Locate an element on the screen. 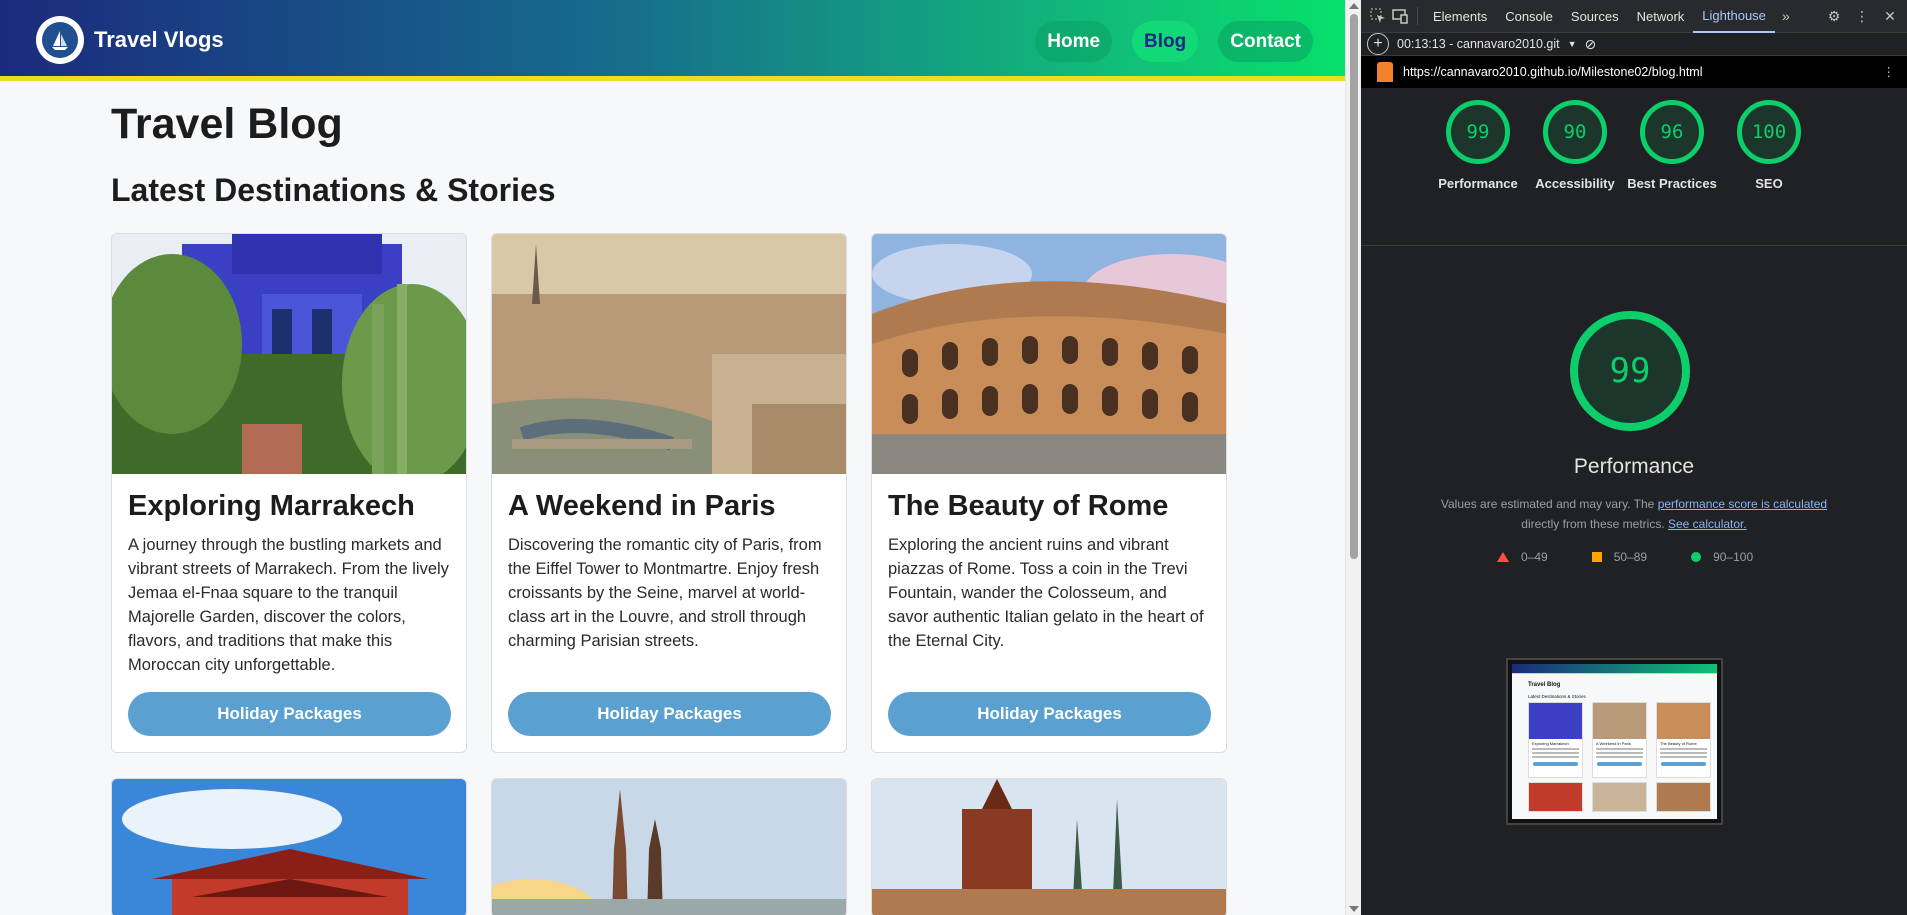 The width and height of the screenshot is (1907, 915). performance-score-ring: 99 is located at coordinates (1630, 371).